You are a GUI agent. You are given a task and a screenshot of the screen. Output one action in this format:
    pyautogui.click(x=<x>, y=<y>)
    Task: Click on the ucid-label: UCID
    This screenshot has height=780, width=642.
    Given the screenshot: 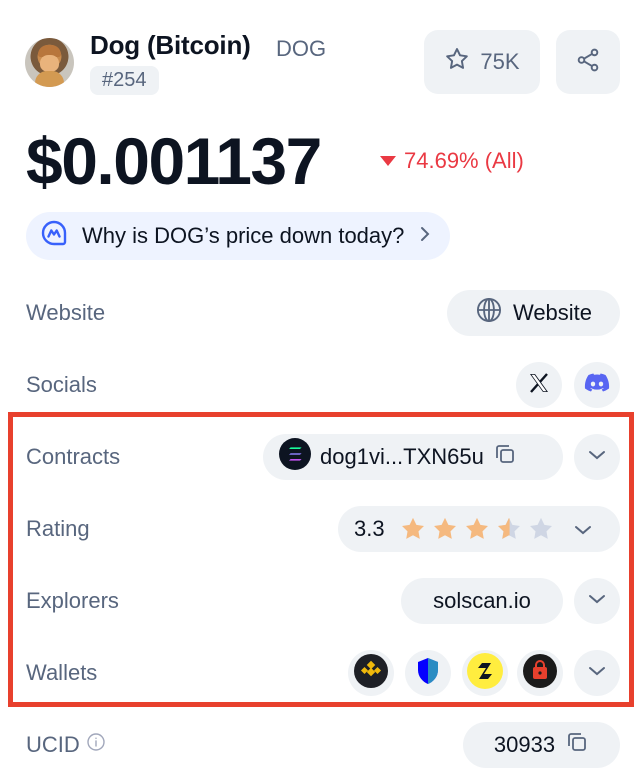 What is the action you would take?
    pyautogui.click(x=53, y=744)
    